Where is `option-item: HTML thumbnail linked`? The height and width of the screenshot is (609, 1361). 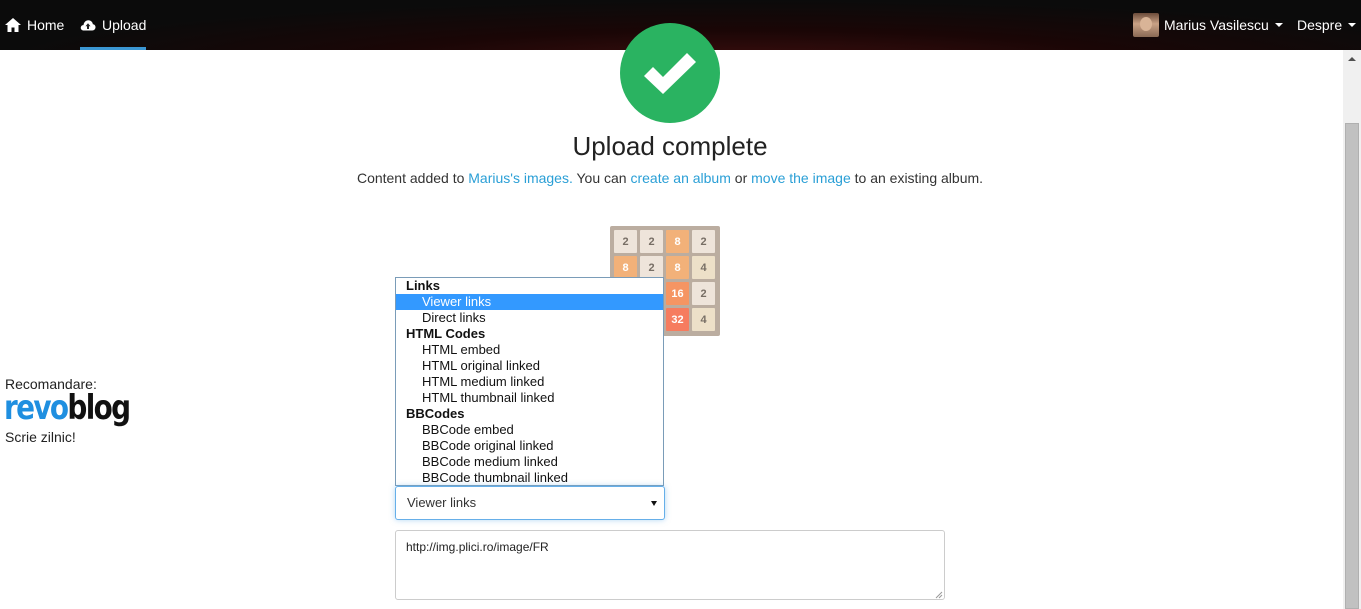
option-item: HTML thumbnail linked is located at coordinates (529, 398).